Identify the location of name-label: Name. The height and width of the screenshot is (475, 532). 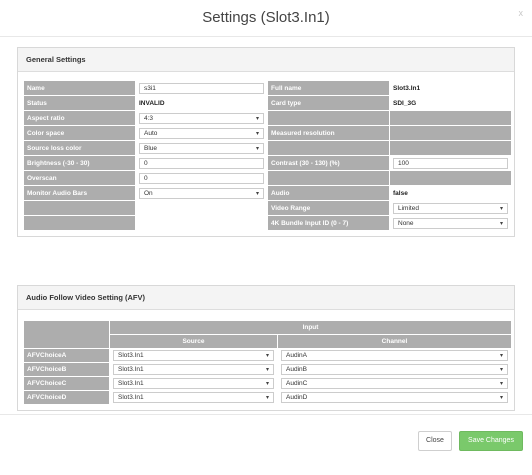
(79, 88).